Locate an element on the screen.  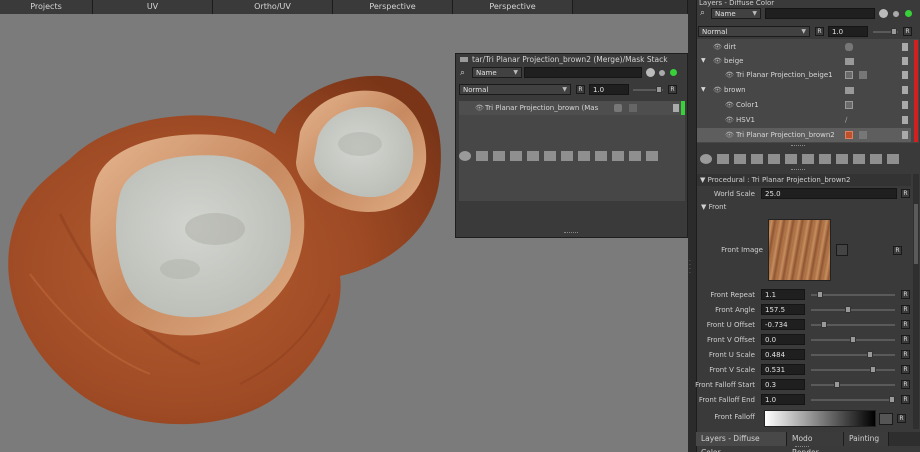
dot-icon is located at coordinates (896, 14).